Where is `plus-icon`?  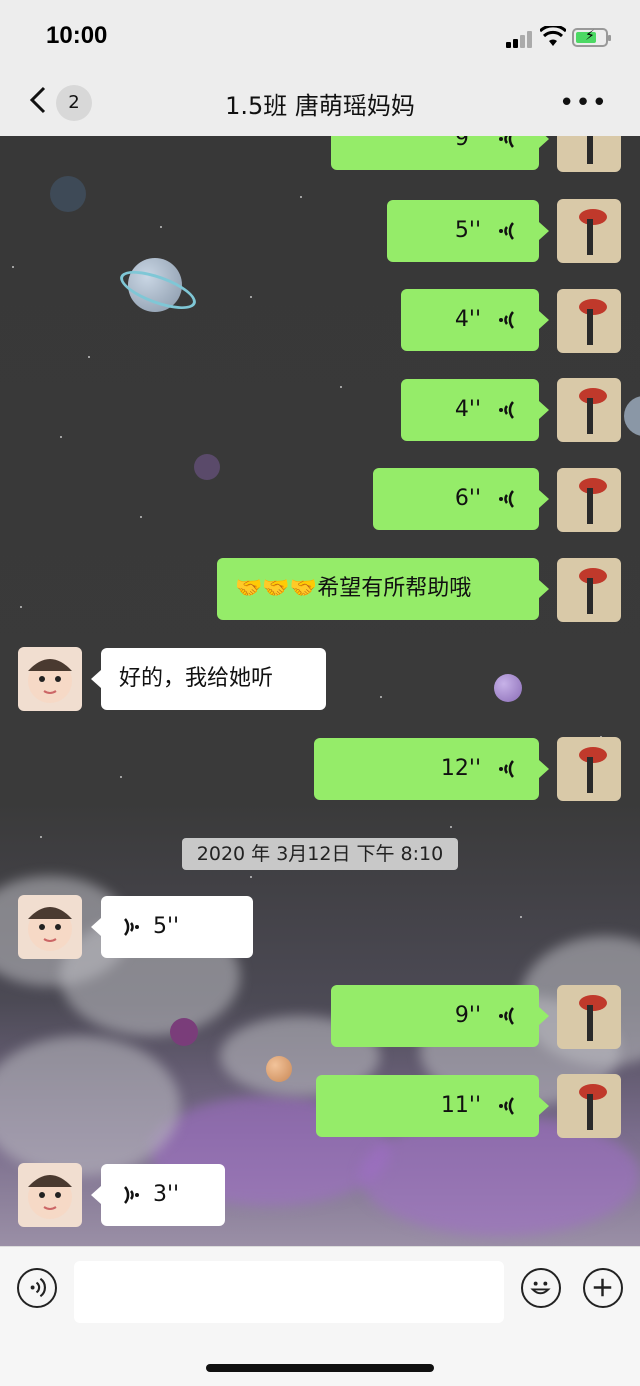 plus-icon is located at coordinates (603, 1288).